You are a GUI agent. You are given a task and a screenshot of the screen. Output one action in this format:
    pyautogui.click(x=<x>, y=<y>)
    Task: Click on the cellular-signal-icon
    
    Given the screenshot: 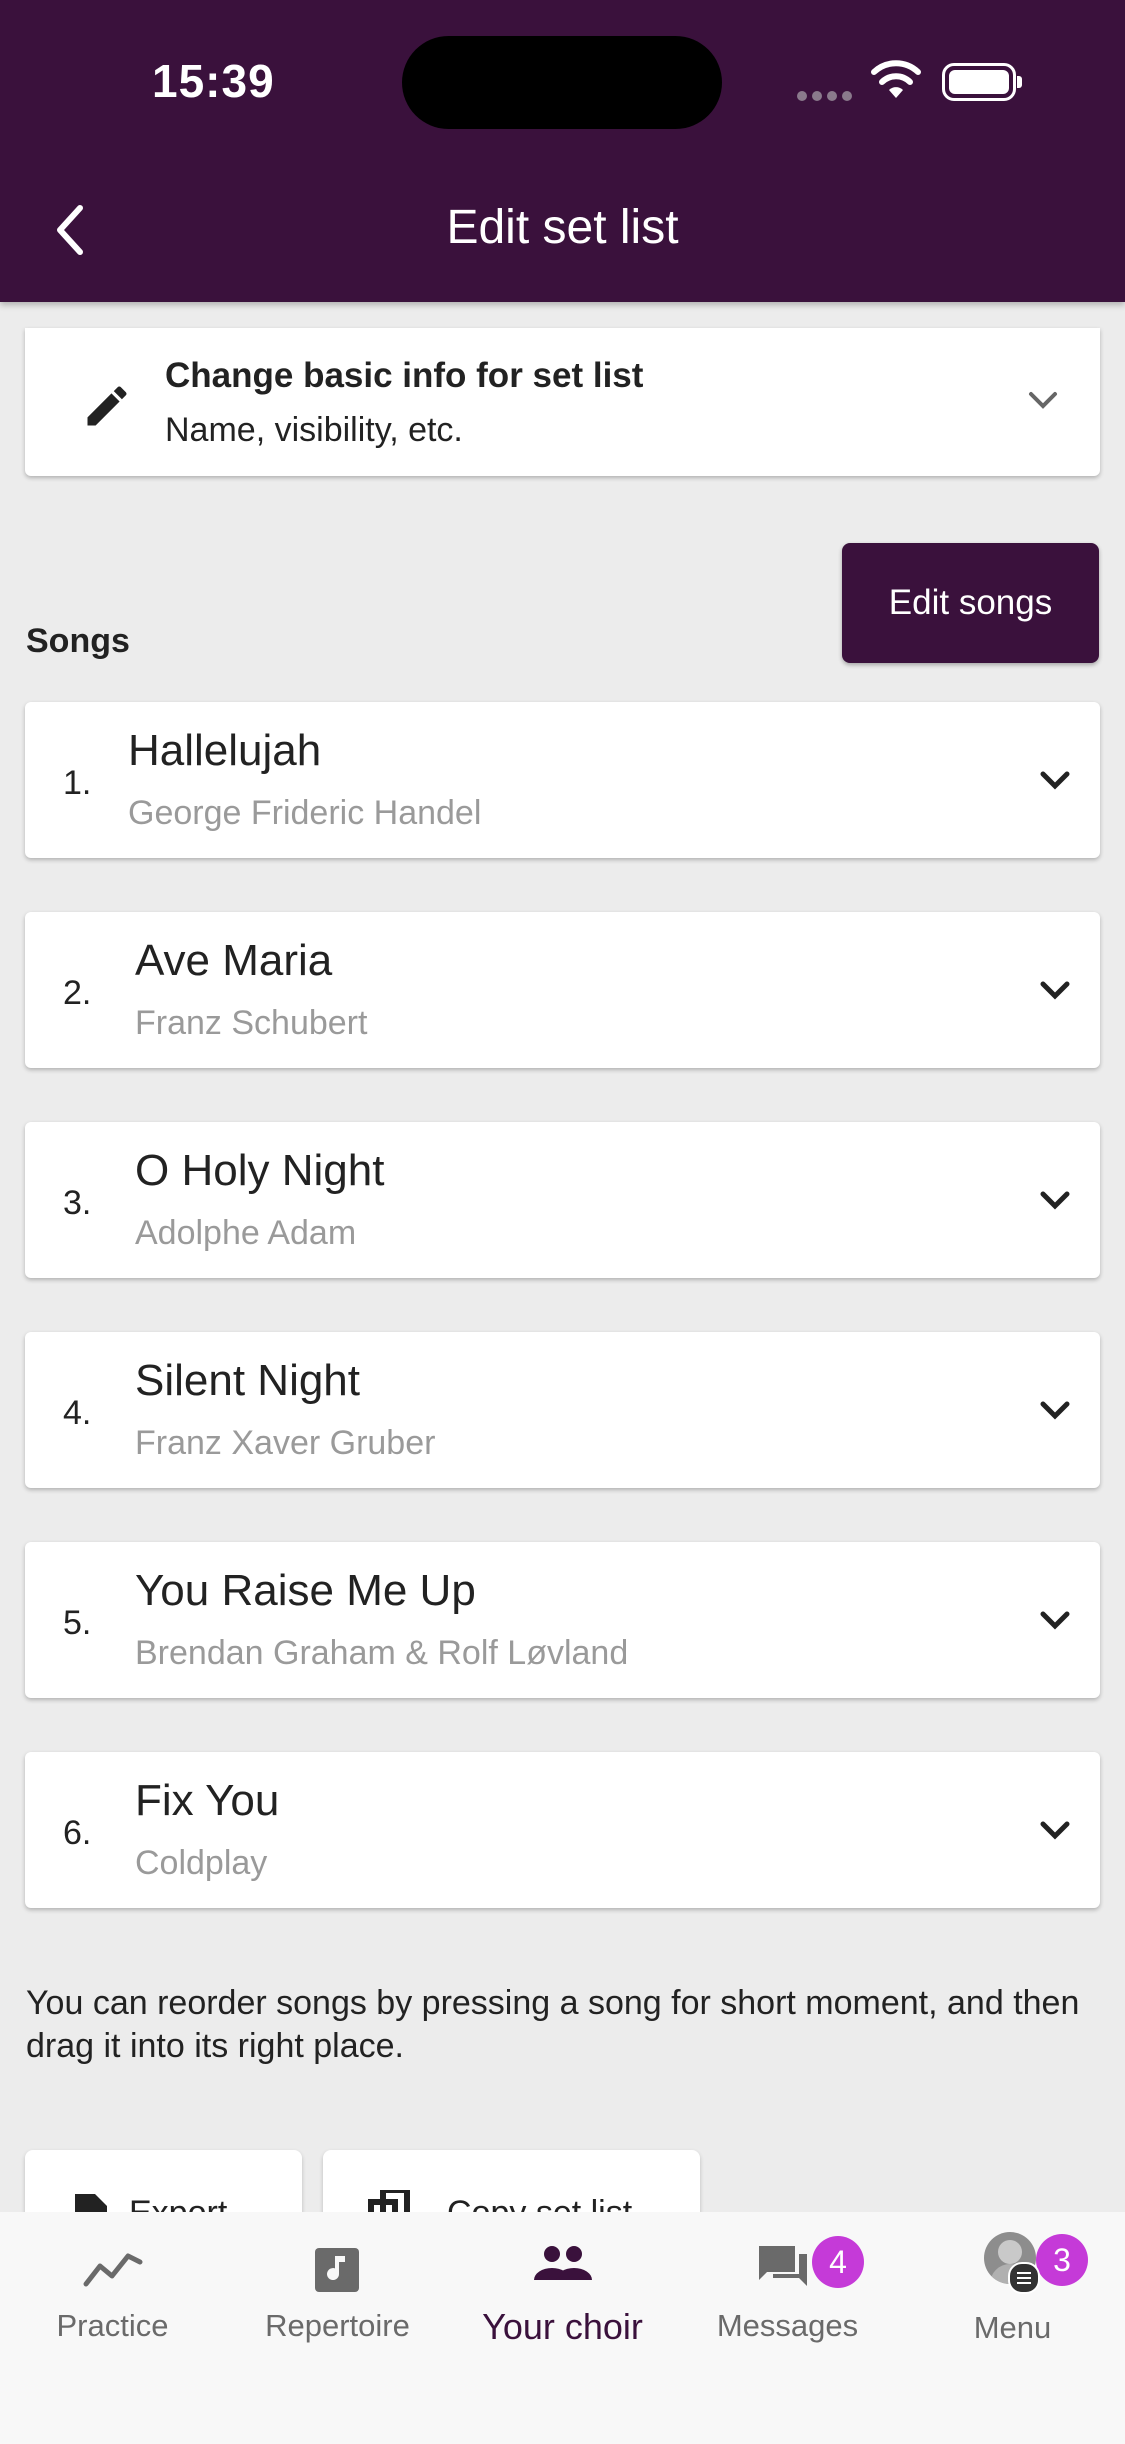 What is the action you would take?
    pyautogui.click(x=827, y=97)
    